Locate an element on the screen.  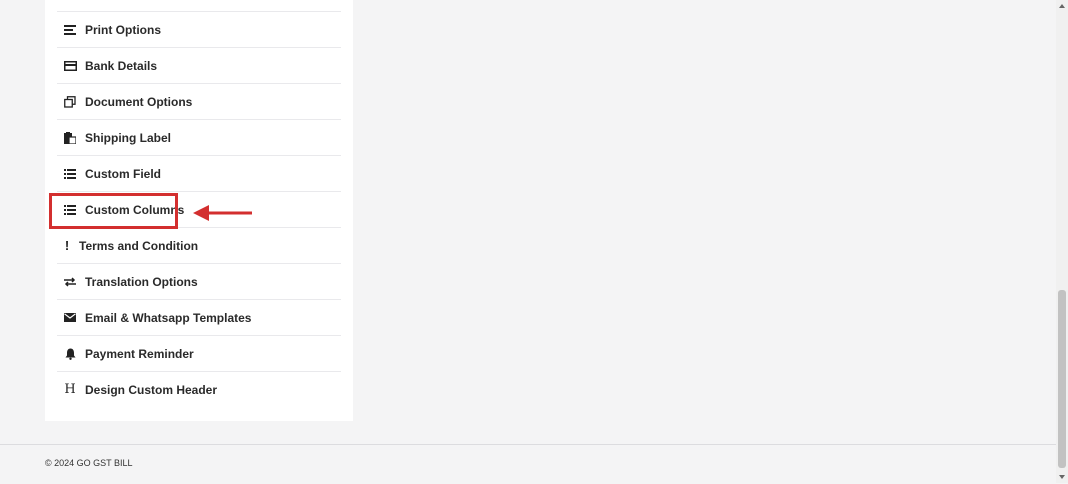
credit-card-icon is located at coordinates (70, 66).